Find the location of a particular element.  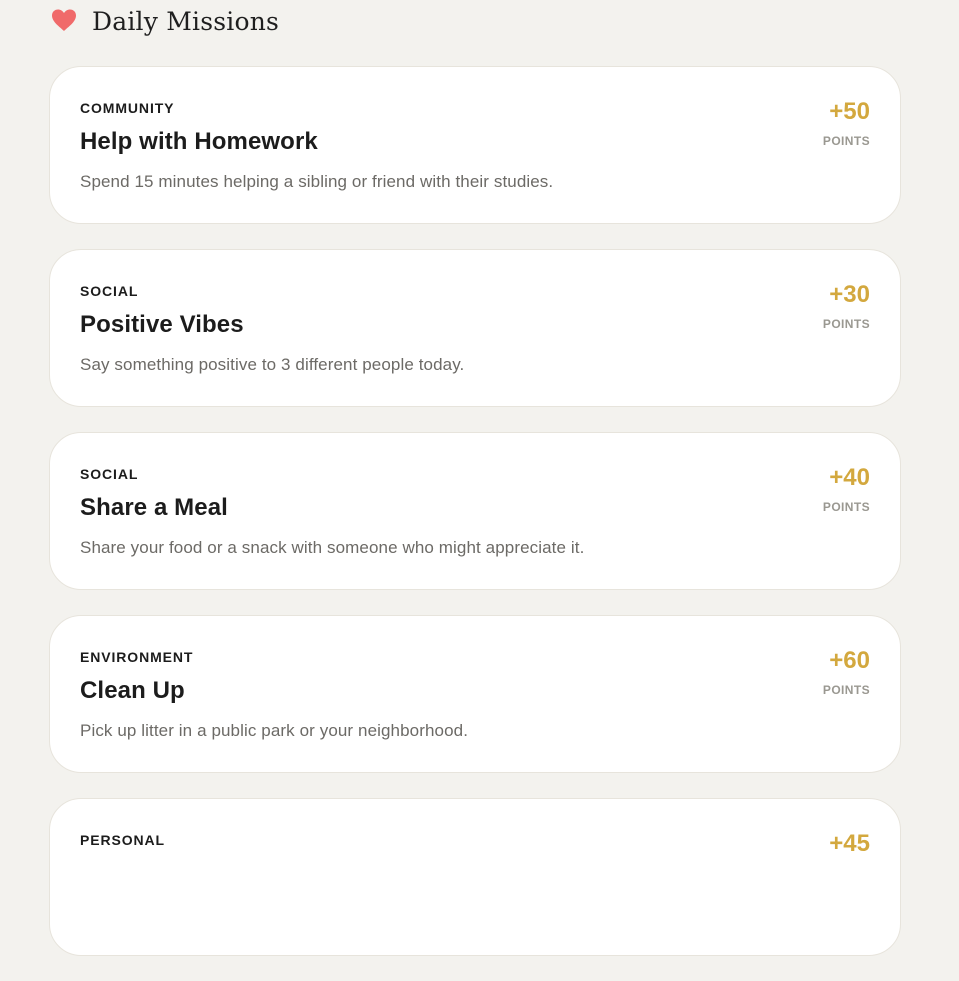

mission-points-value: +45 is located at coordinates (849, 843).